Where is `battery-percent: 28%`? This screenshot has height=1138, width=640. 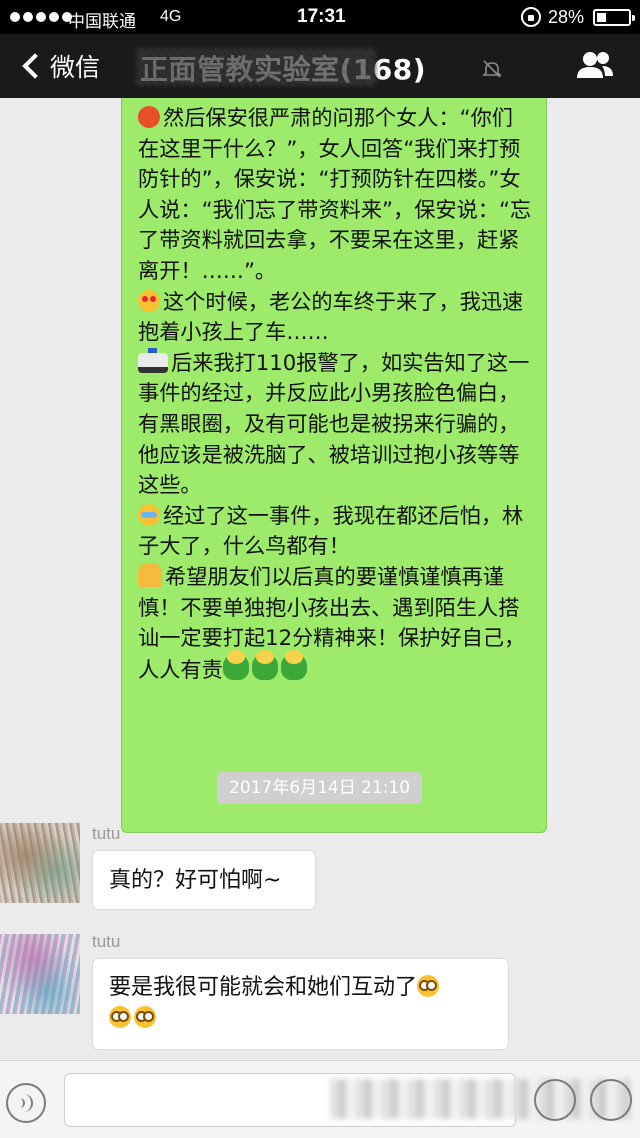 battery-percent: 28% is located at coordinates (566, 17).